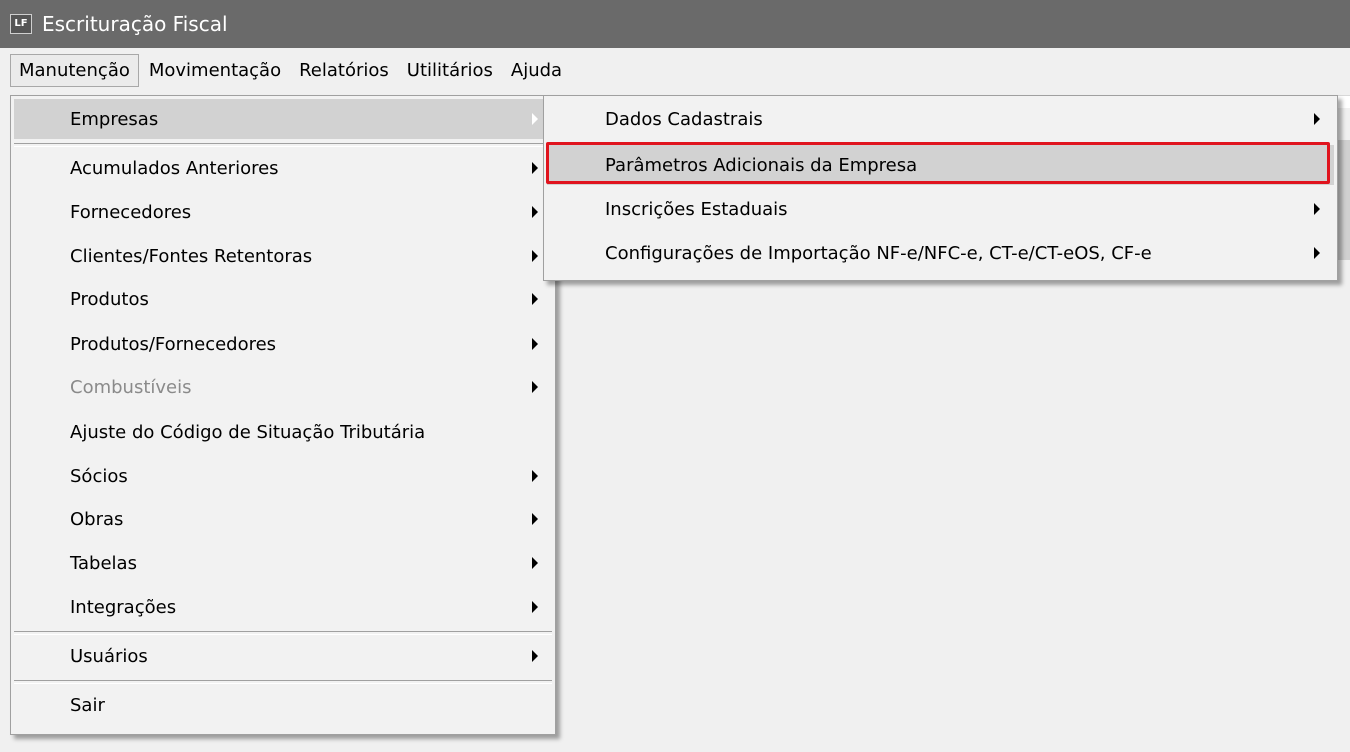  Describe the element at coordinates (283, 563) in the screenshot. I see `menu-item-tabelas: Tabelas` at that location.